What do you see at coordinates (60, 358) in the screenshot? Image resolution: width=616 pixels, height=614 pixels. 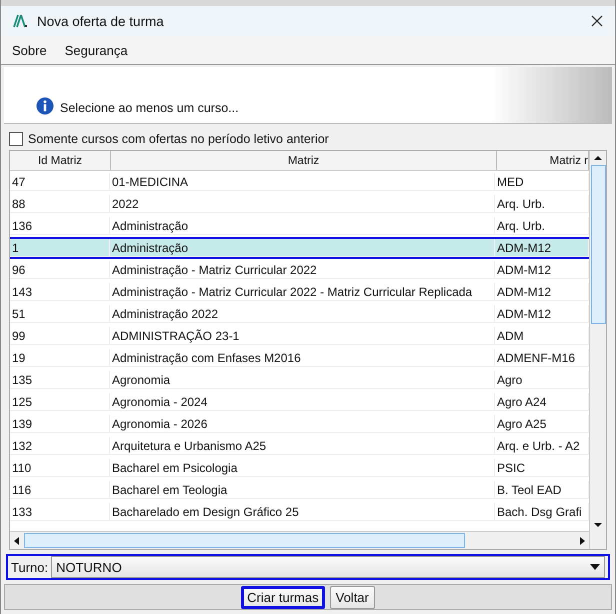 I see `table-cell: 19` at bounding box center [60, 358].